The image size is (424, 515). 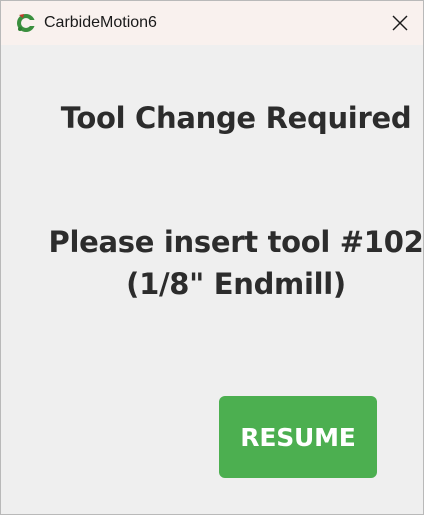 I want to click on message-line-1: Please insert tool #102, so click(x=236, y=242).